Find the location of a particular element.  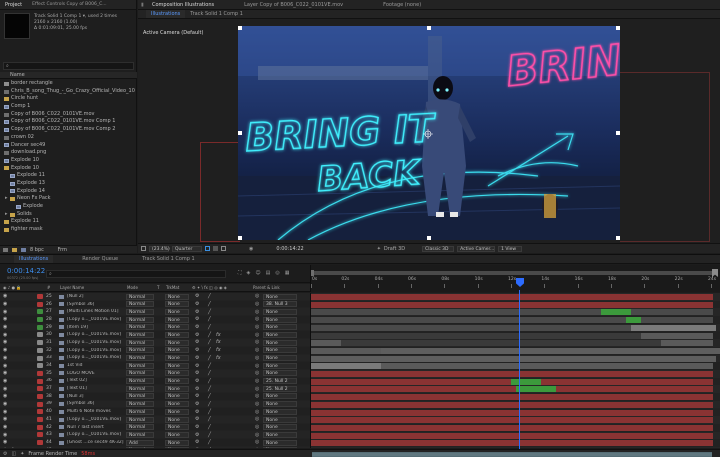

layer-name: [Item 19] is located at coordinates (96, 327).